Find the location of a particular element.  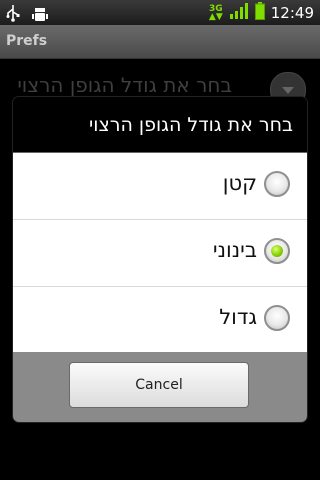

debug-icon is located at coordinates (40, 15).